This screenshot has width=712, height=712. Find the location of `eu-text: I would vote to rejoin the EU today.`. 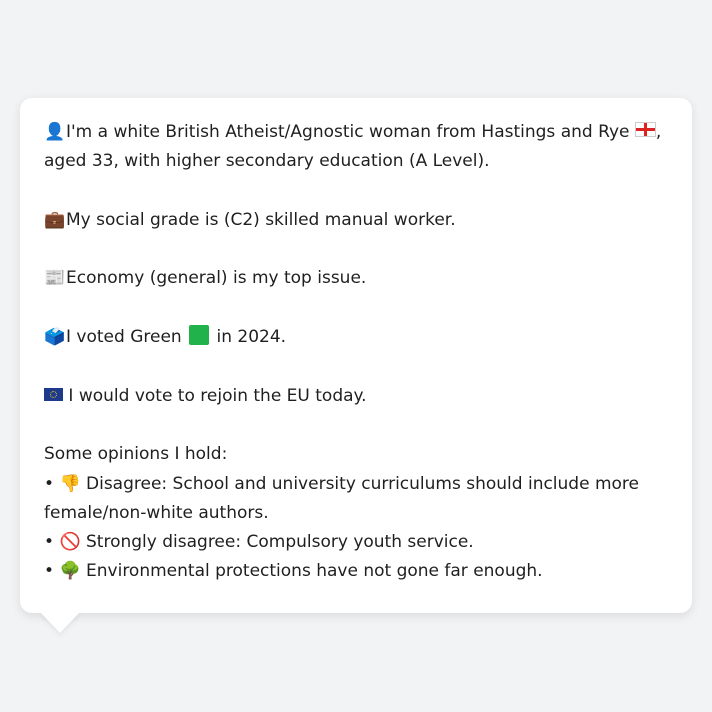

eu-text: I would vote to rejoin the EU today. is located at coordinates (217, 395).